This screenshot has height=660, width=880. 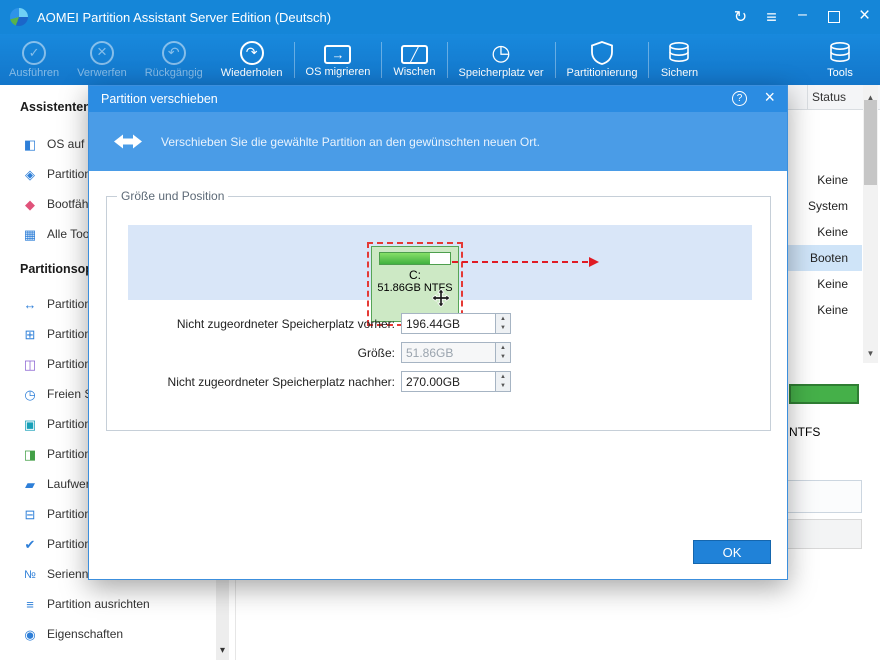 I want to click on wipe-button: Wischen, so click(x=414, y=59).